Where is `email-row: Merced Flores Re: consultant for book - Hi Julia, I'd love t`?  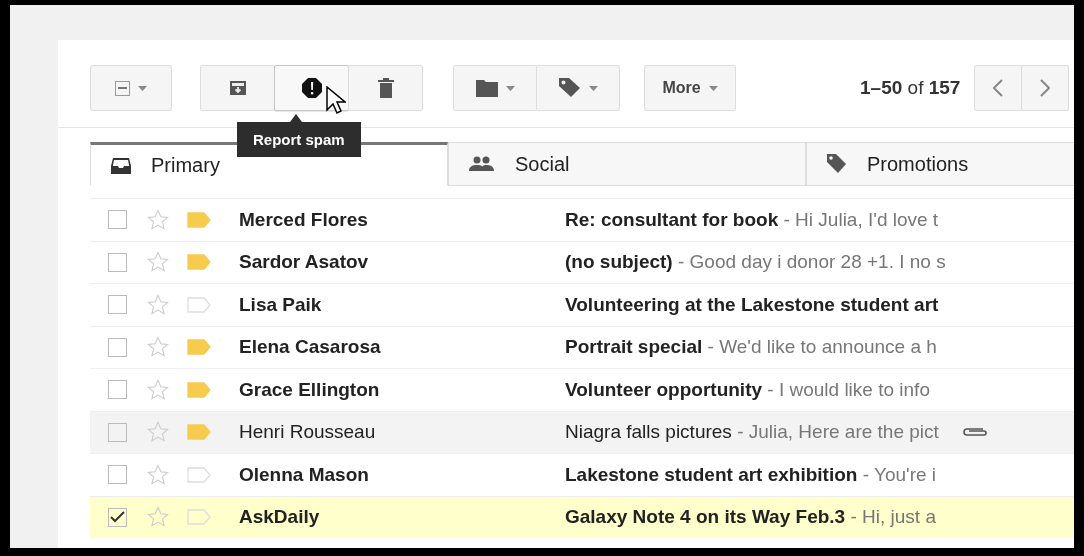 email-row: Merced Flores Re: consultant for book - Hi Julia, I'd love t is located at coordinates (582, 219).